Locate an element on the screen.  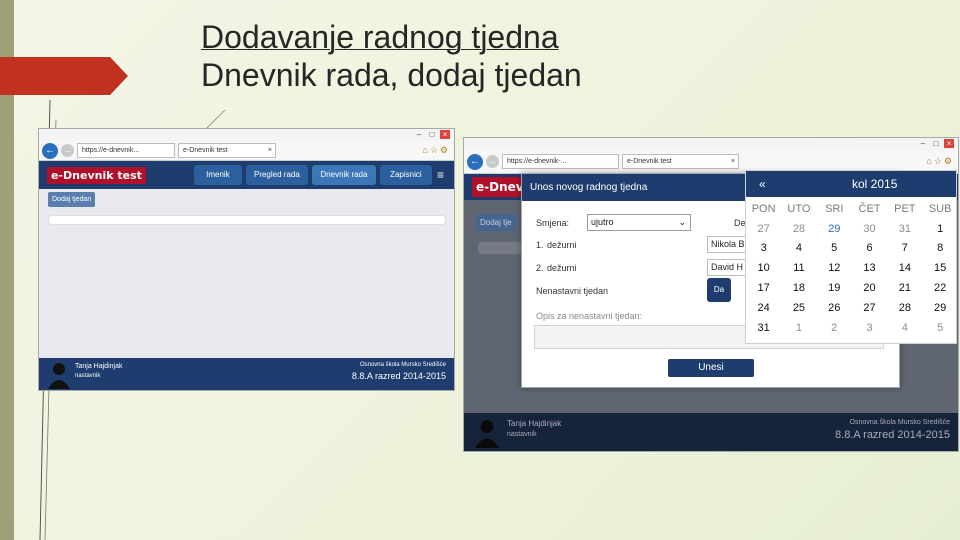
calendar-day: 11 is located at coordinates (798, 268).